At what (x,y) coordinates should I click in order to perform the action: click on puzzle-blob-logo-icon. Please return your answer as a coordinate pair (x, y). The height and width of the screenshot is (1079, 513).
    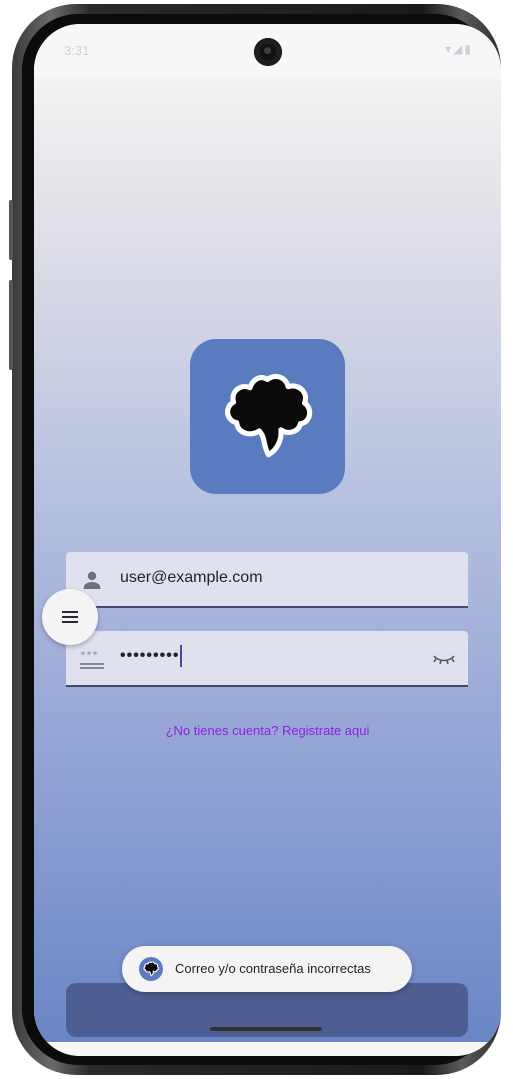
    Looking at the image, I should click on (269, 415).